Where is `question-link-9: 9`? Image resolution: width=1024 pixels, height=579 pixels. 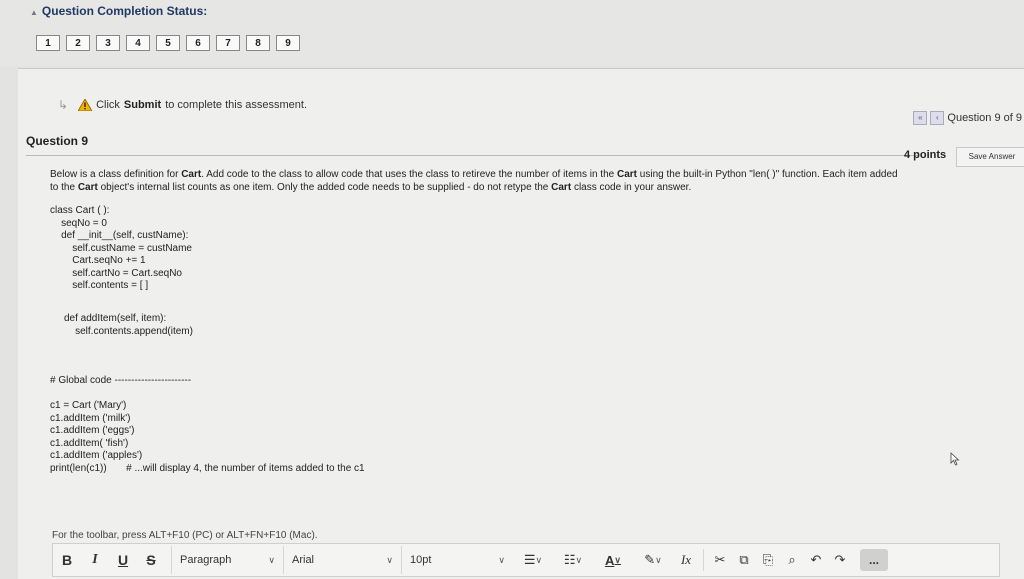
question-link-9: 9 is located at coordinates (288, 43).